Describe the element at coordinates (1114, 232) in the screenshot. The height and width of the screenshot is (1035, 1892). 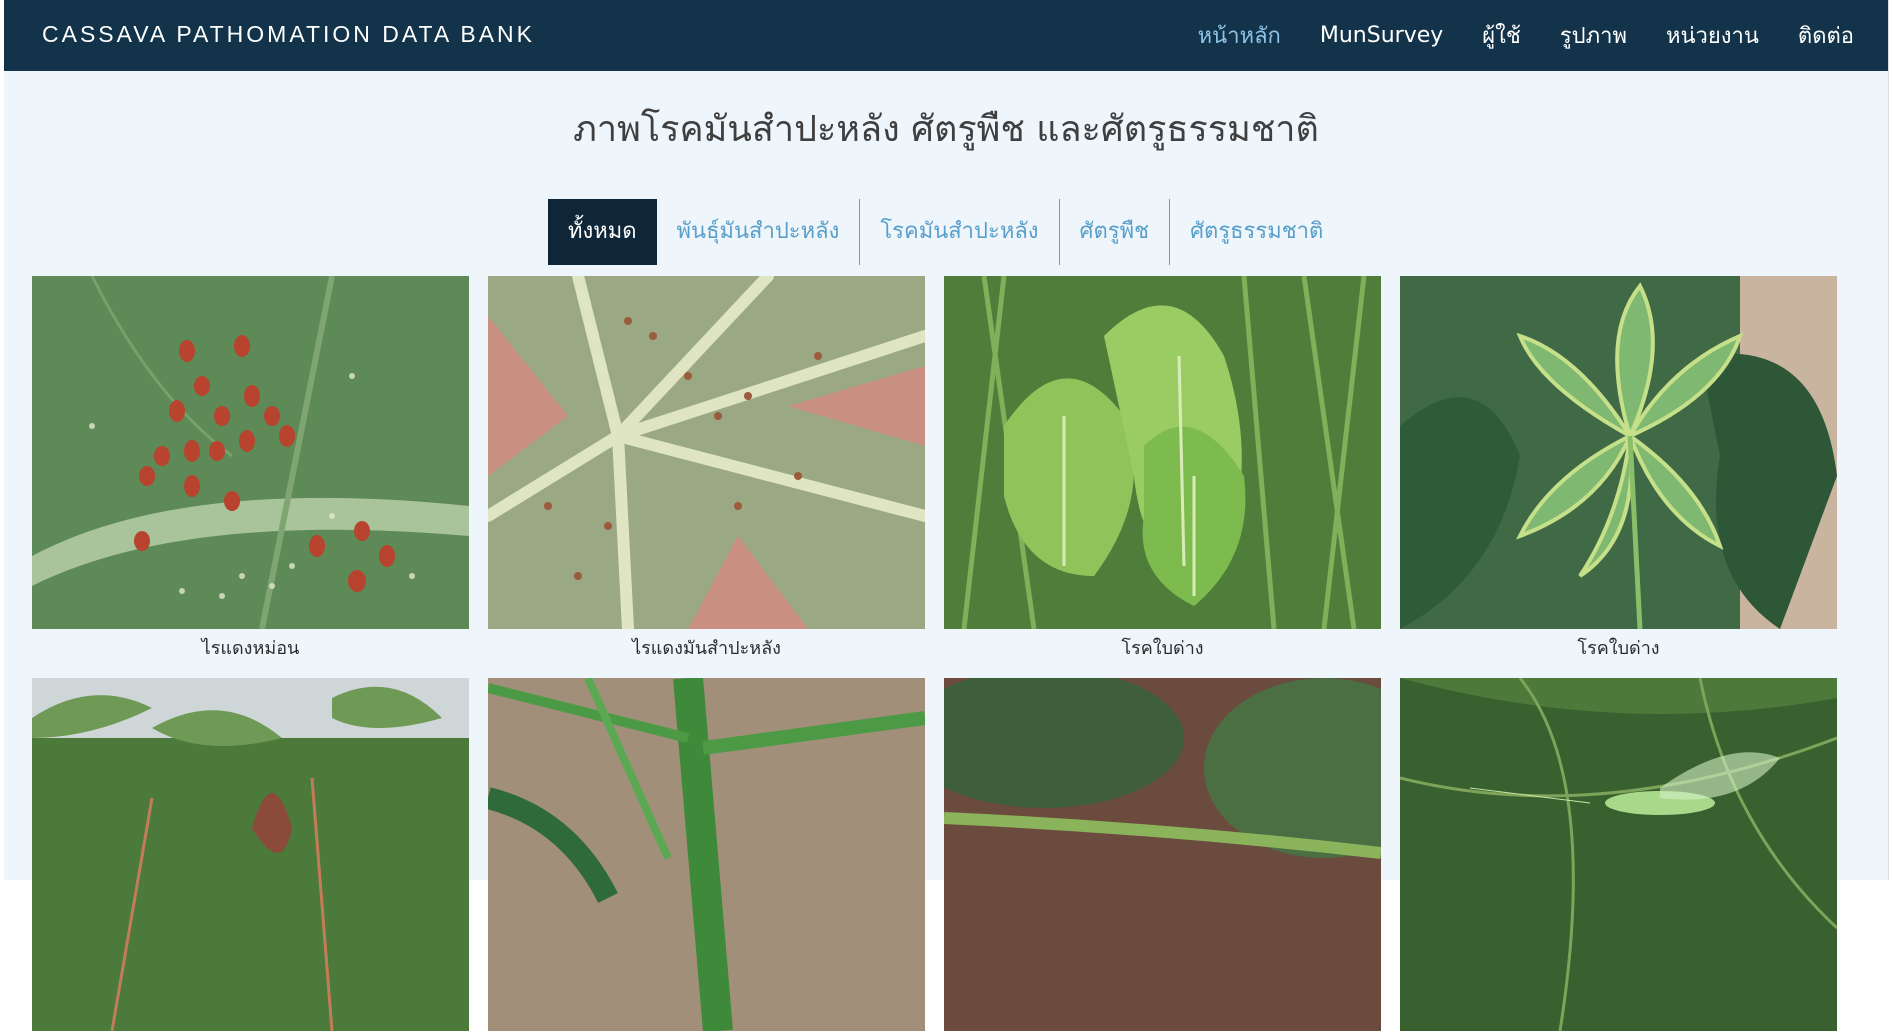
I see `filter-tab-pests: ศัตรูพืช` at that location.